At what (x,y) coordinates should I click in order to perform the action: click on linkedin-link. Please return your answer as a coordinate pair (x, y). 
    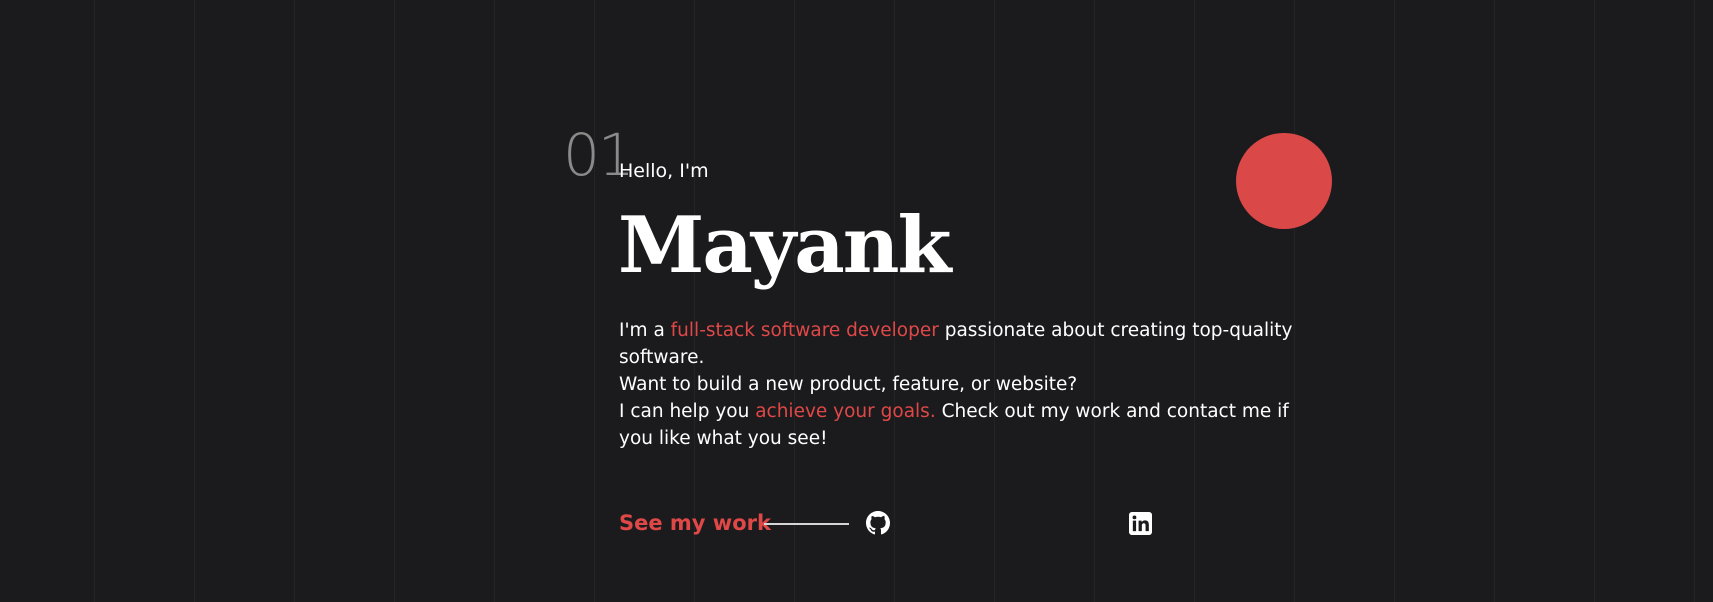
    Looking at the image, I should click on (1140, 523).